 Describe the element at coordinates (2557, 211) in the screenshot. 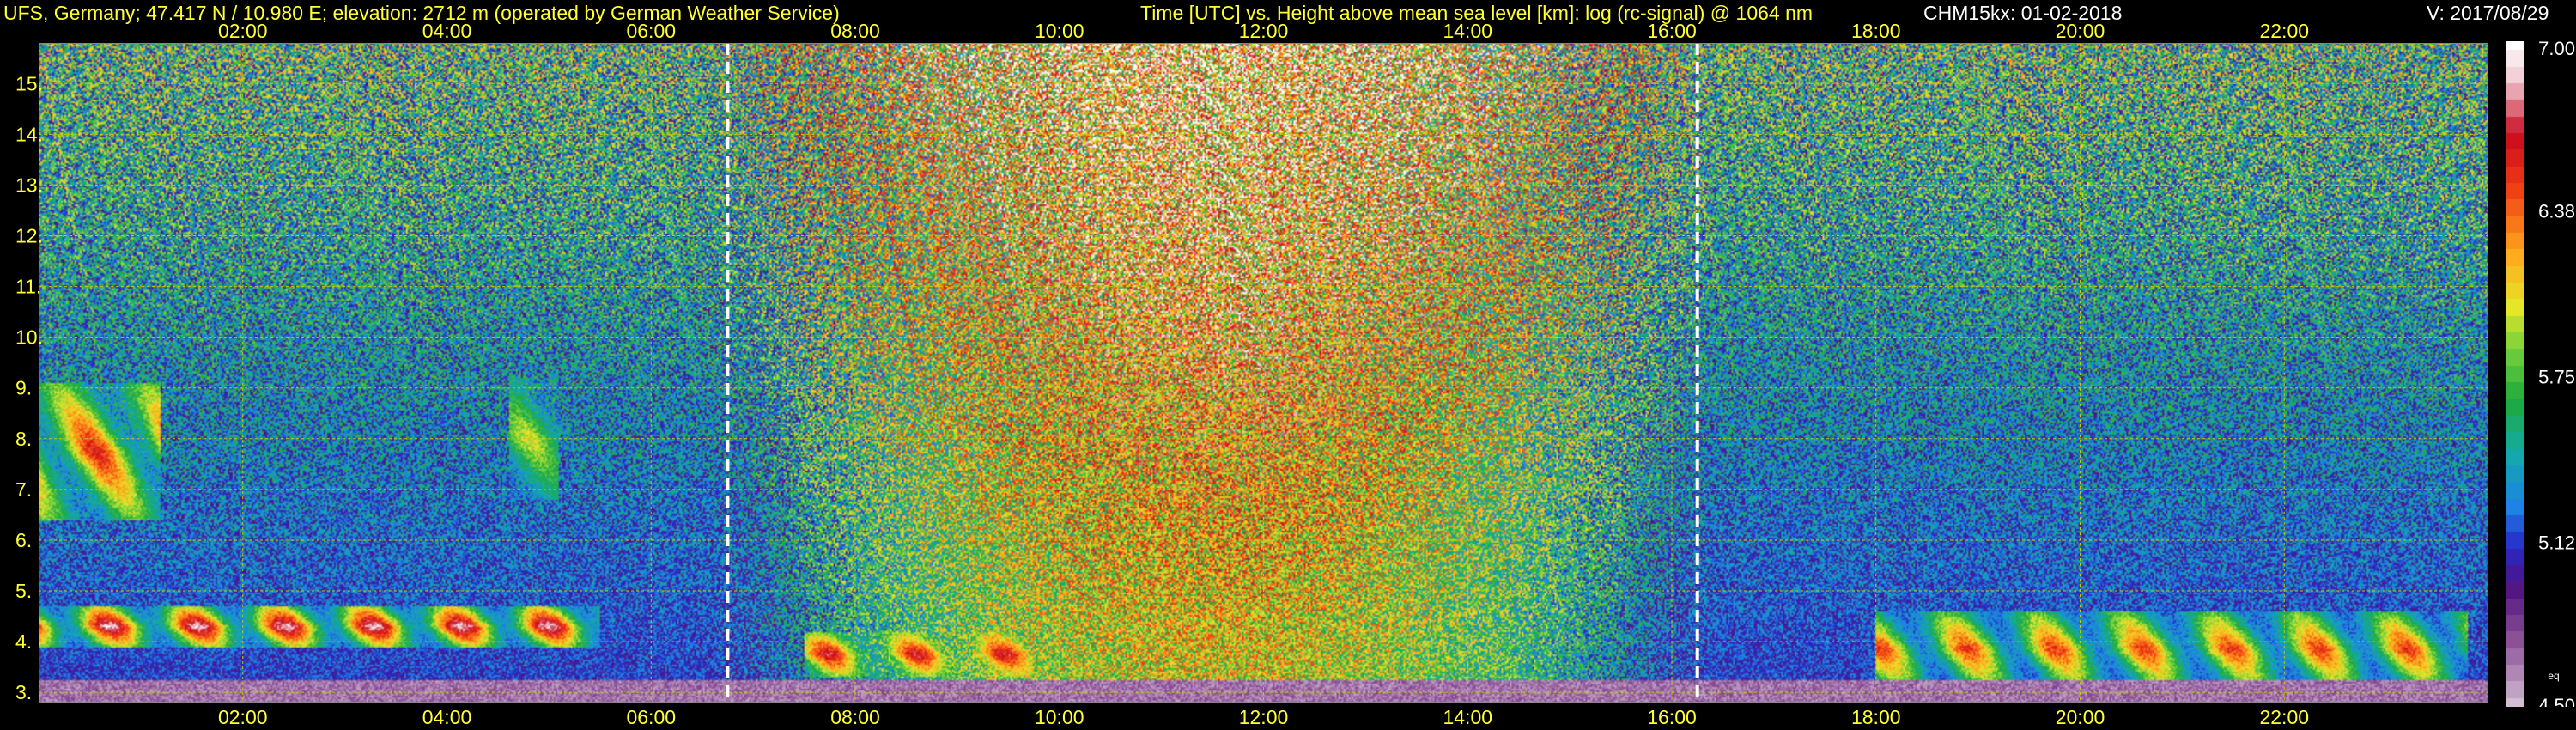

I see `colorbar-tick-label: 6.38` at that location.